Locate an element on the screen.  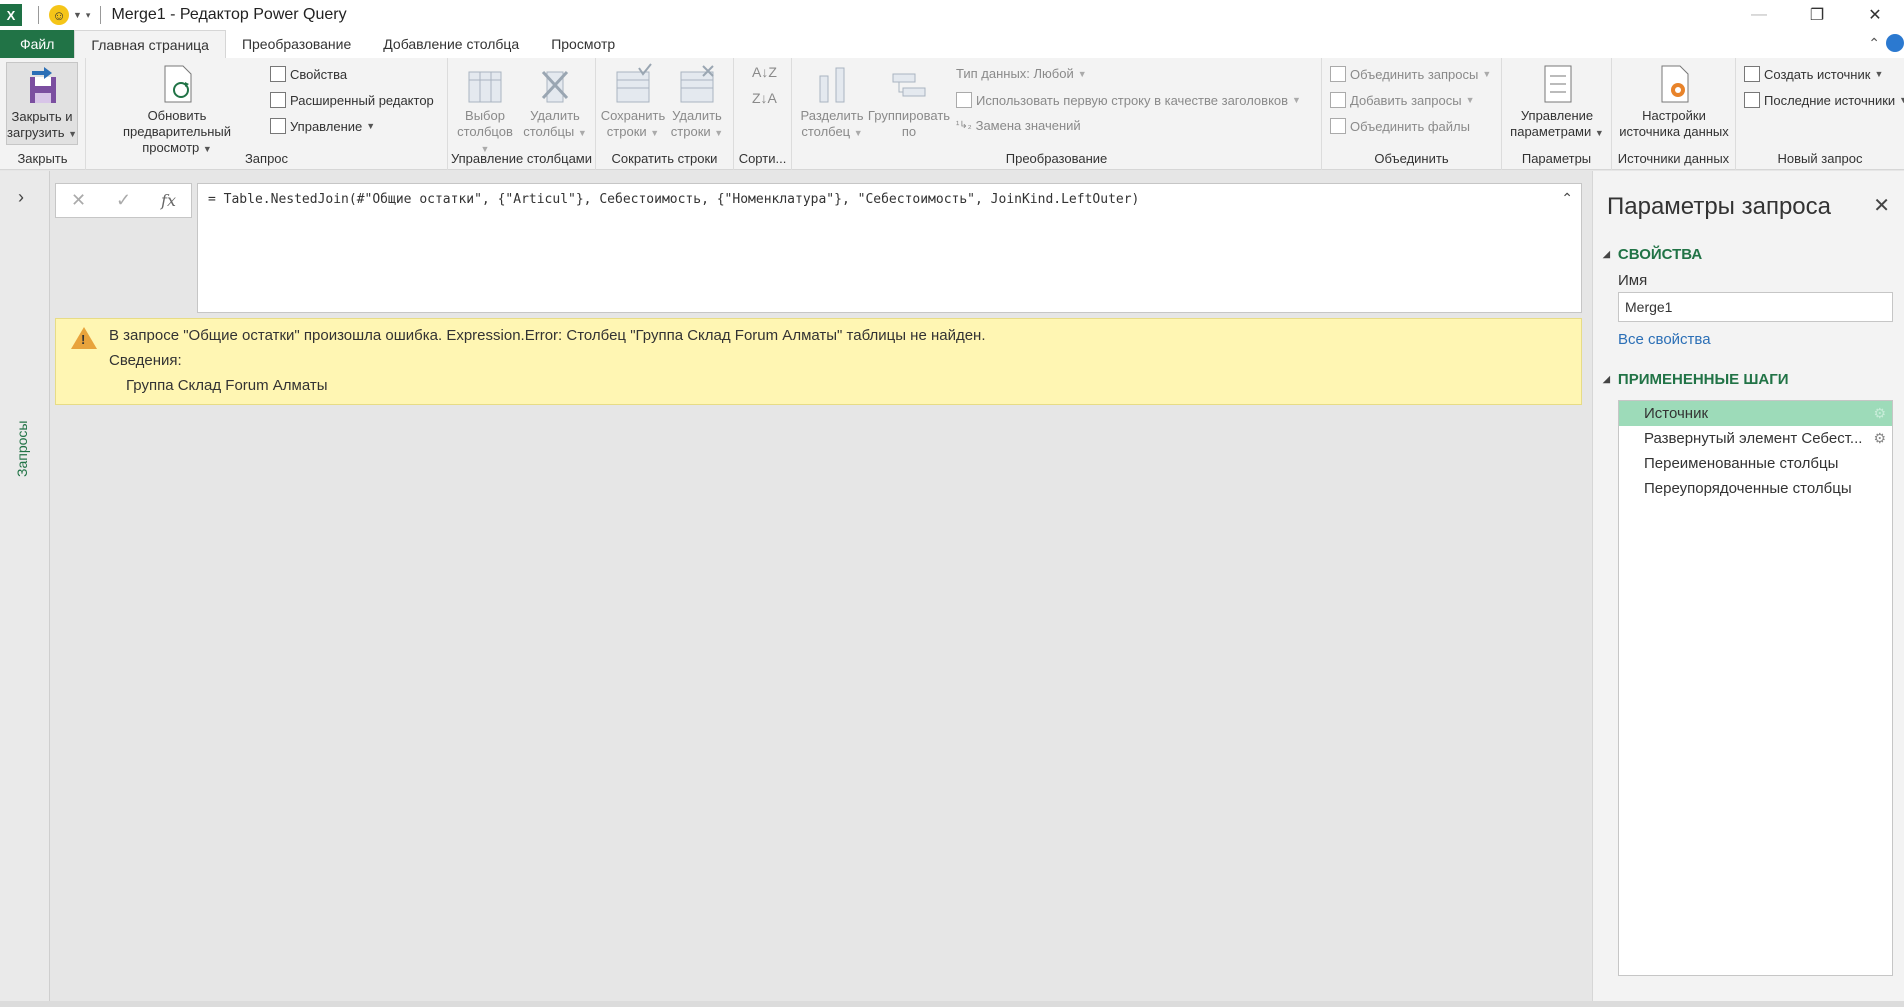
data-source-settings-button: Настройки источника данных is located at coordinates (1674, 101).